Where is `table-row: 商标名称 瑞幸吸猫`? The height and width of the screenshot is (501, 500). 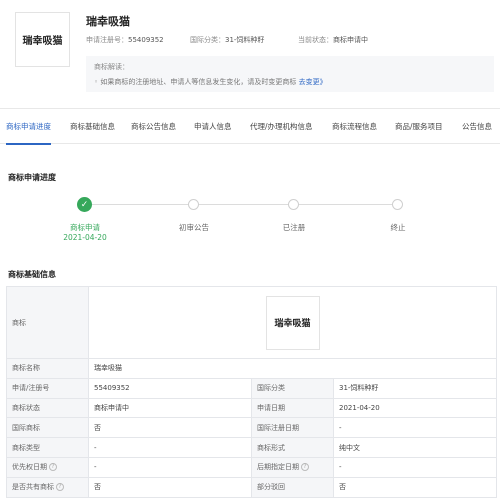
table-row: 商标名称 瑞幸吸猫 is located at coordinates (252, 368).